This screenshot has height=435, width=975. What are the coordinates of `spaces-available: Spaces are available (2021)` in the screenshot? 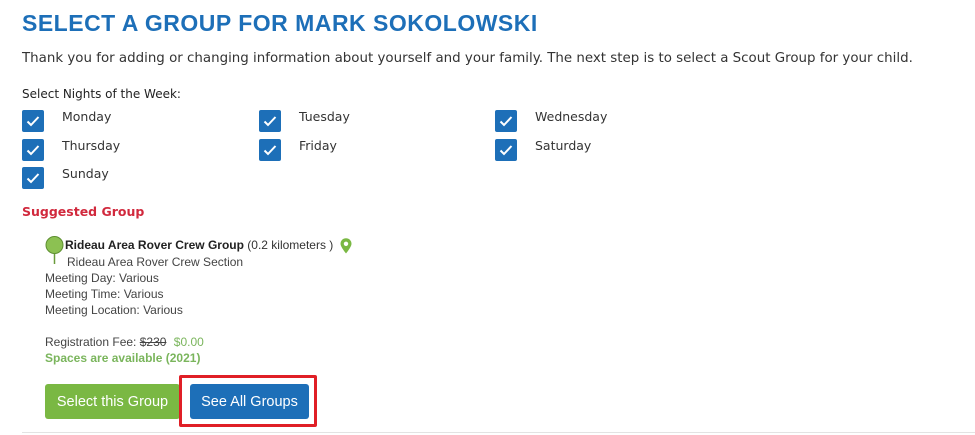 It's located at (123, 358).